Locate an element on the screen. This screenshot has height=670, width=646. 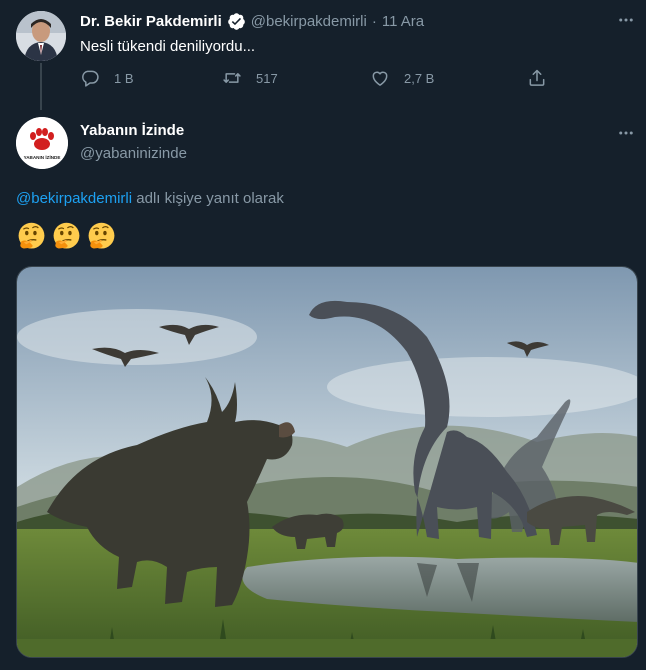
like-count: 2,7 B is located at coordinates (419, 78).